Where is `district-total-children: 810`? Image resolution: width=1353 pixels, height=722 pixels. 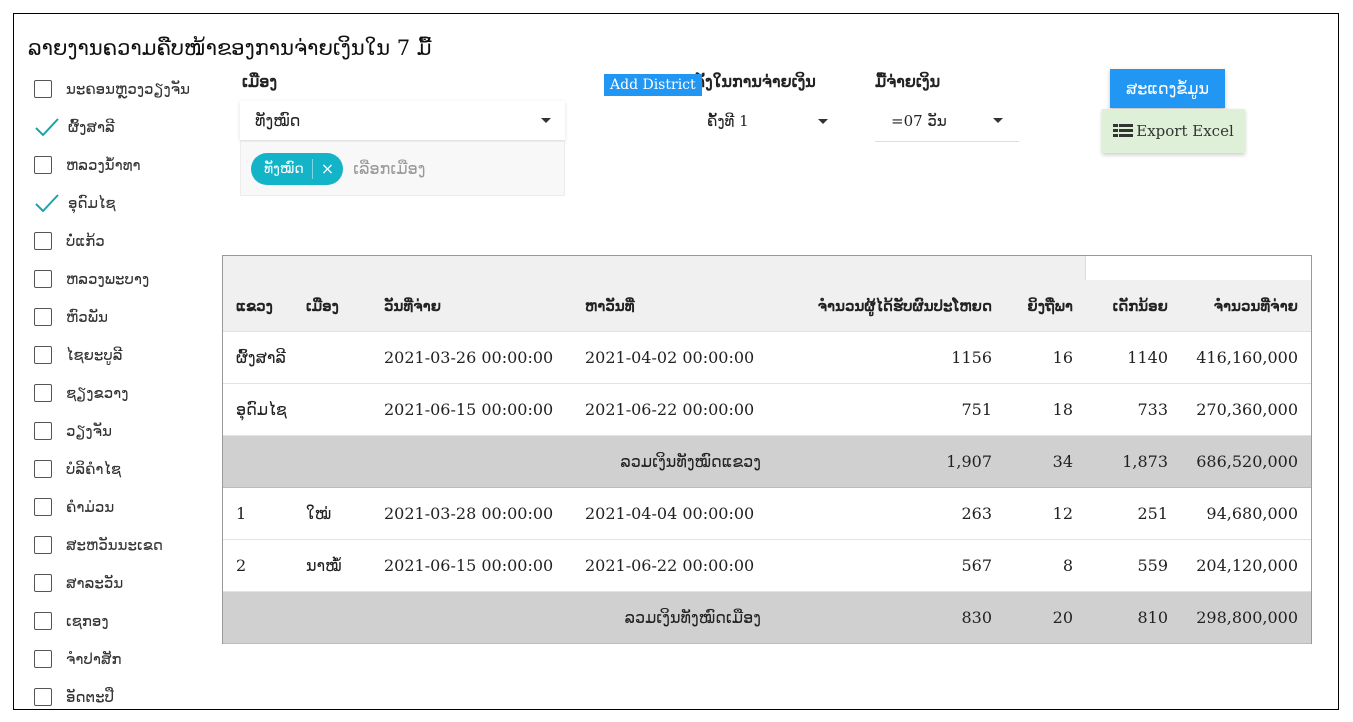 district-total-children: 810 is located at coordinates (1152, 617).